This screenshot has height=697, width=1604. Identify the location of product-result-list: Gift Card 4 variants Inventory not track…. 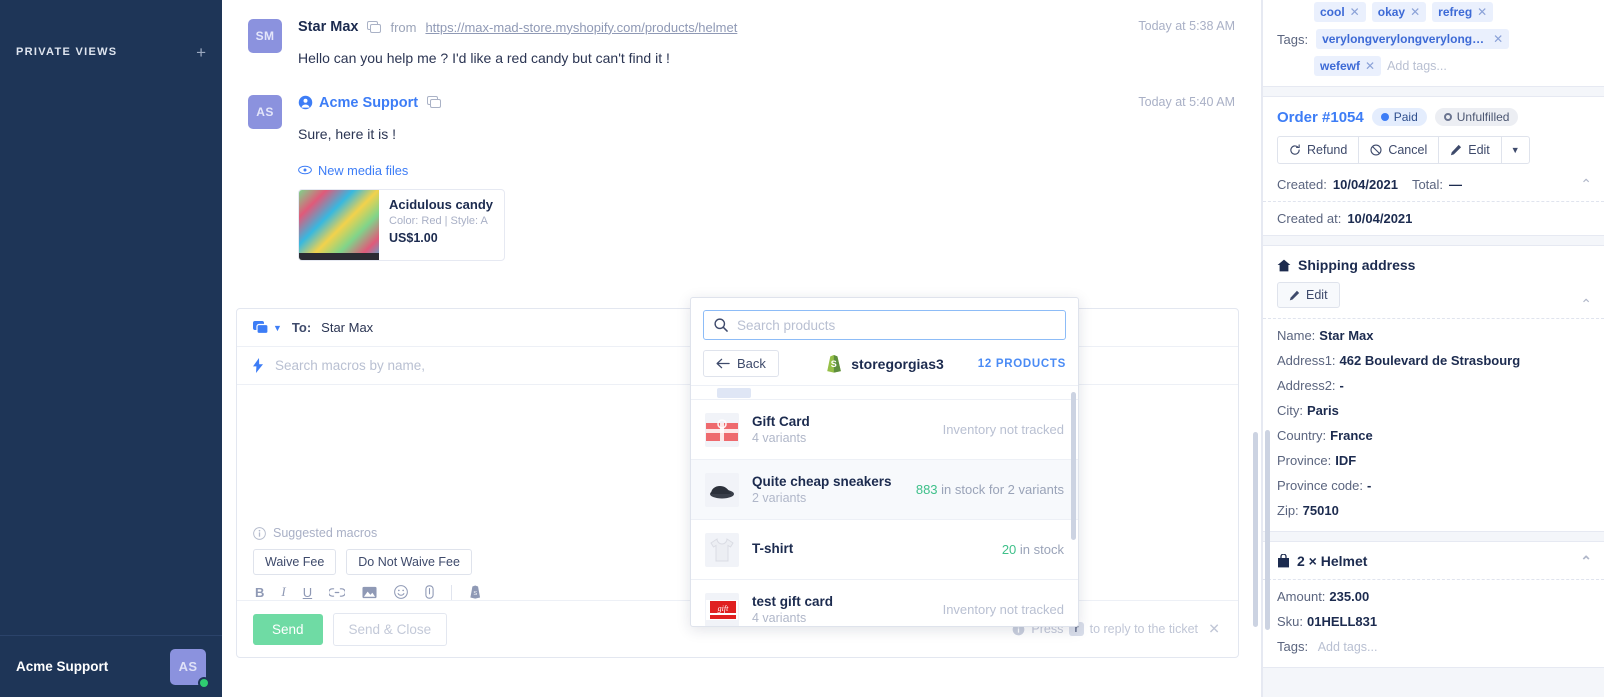
(884, 505).